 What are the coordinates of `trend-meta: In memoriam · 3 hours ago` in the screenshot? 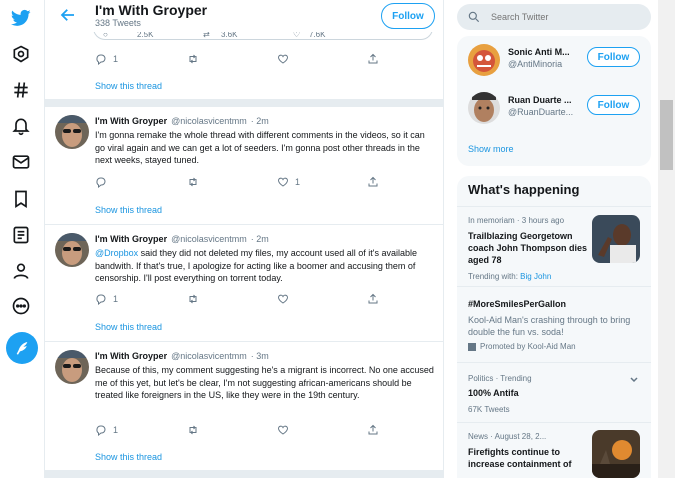 It's located at (516, 220).